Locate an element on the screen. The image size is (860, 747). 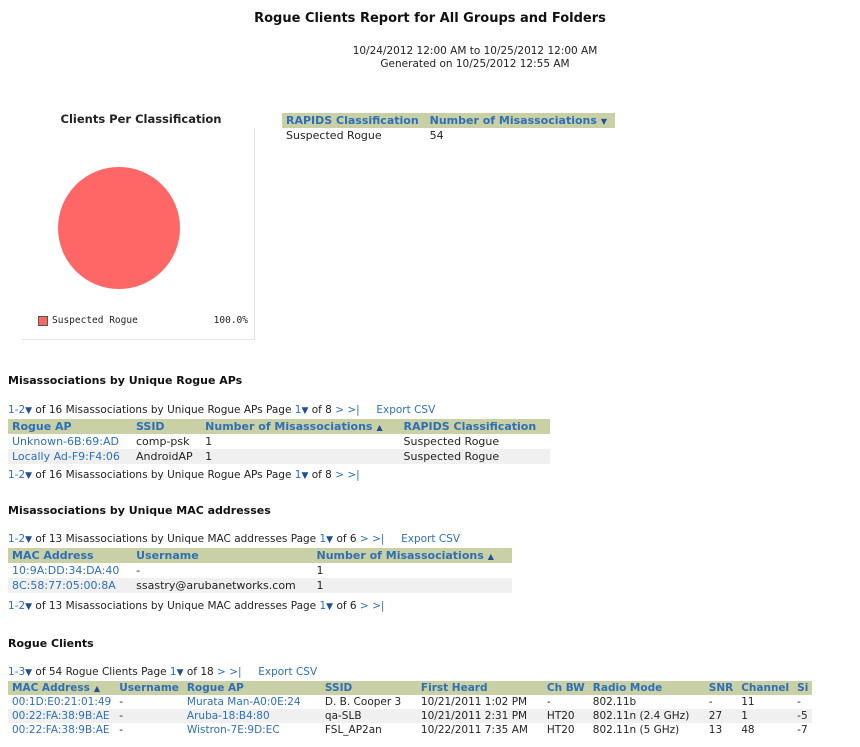
col-mac-address: MAC Address is located at coordinates (70, 555).